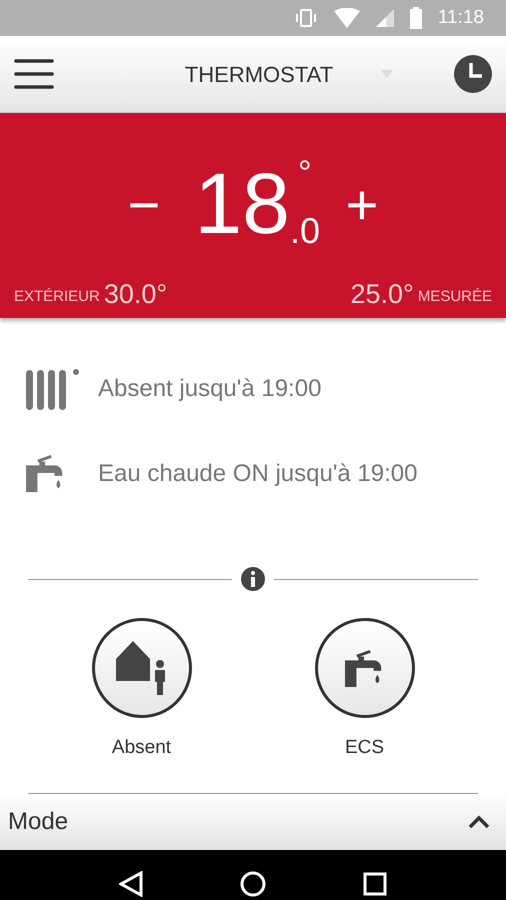 The width and height of the screenshot is (506, 900). Describe the element at coordinates (385, 18) in the screenshot. I see `signal-icon` at that location.